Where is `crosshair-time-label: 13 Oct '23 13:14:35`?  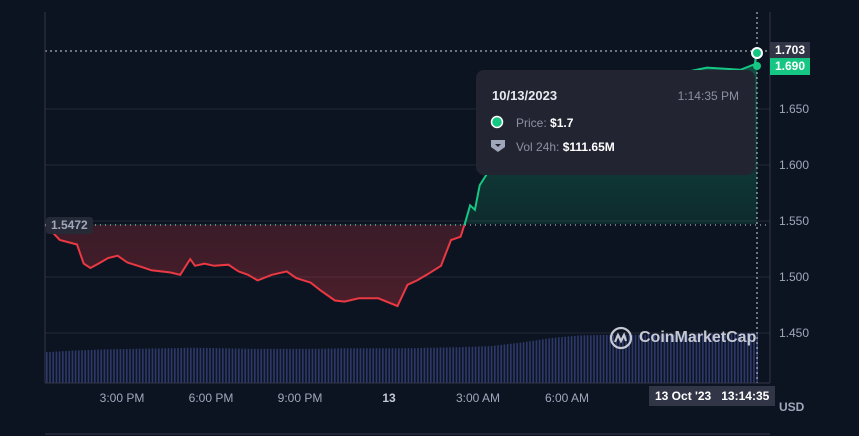 crosshair-time-label: 13 Oct '23 13:14:35 is located at coordinates (712, 396).